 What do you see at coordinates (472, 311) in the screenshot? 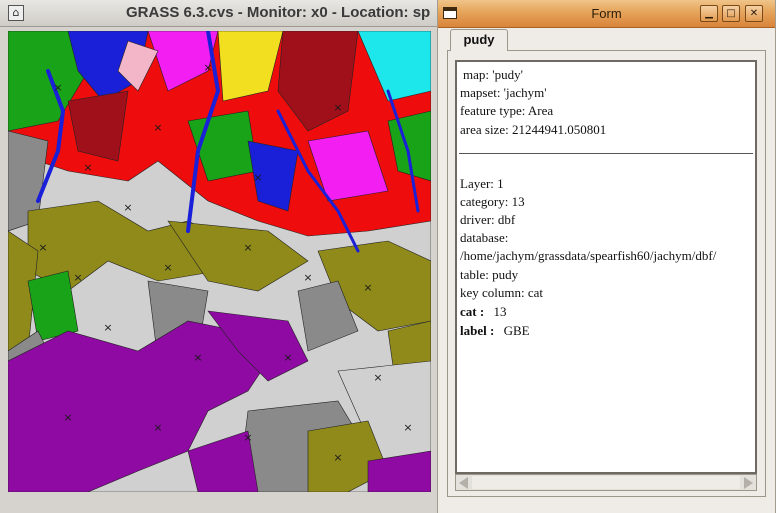
I see `attribute-name: cat :` at bounding box center [472, 311].